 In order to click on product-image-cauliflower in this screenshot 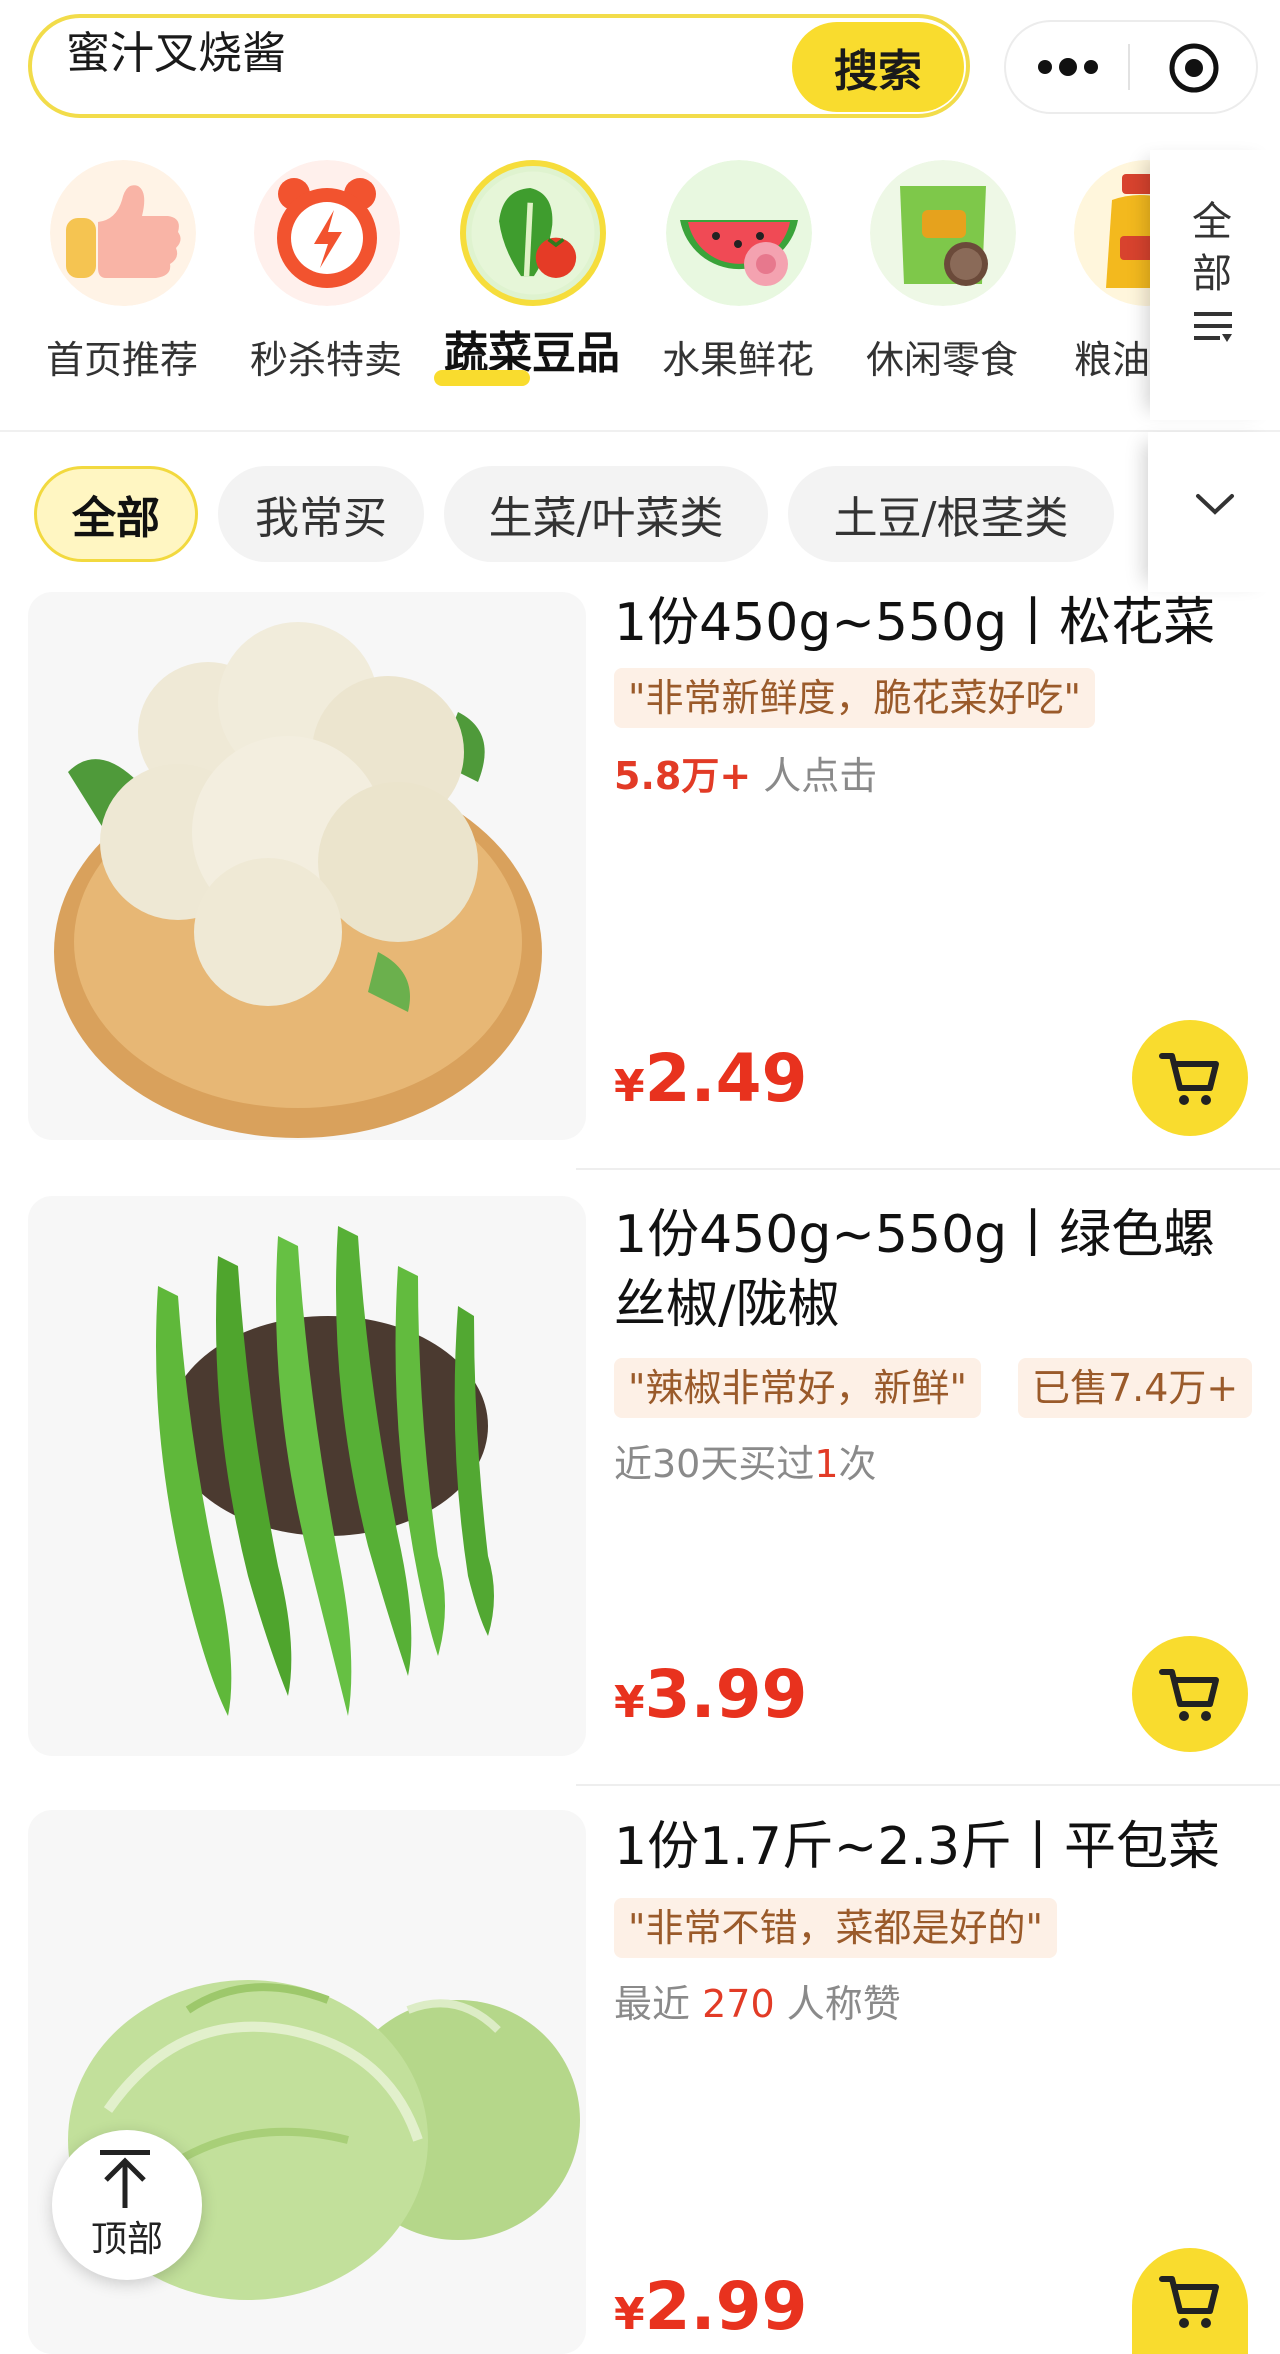, I will do `click(307, 866)`.